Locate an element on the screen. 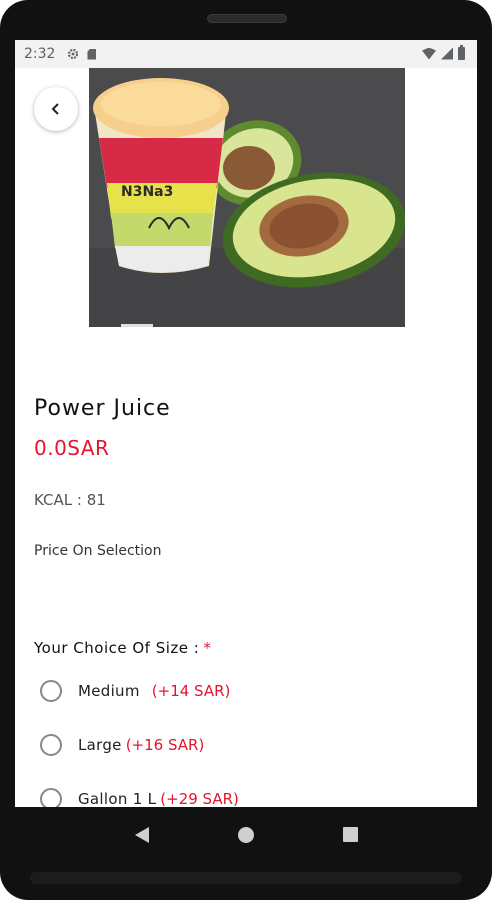 The height and width of the screenshot is (900, 492). option-label: Medium is located at coordinates (109, 691).